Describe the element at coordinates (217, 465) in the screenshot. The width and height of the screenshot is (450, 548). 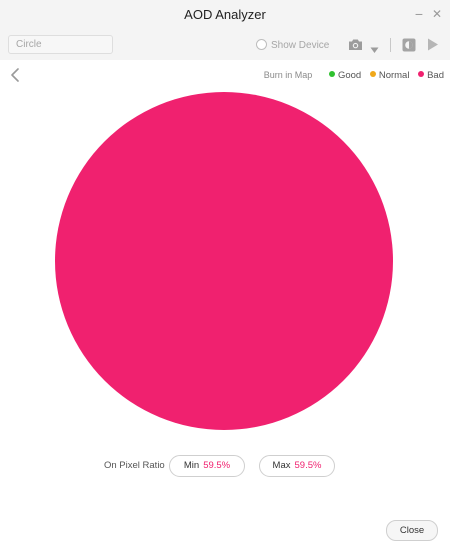
I see `min-value: 59.5%` at that location.